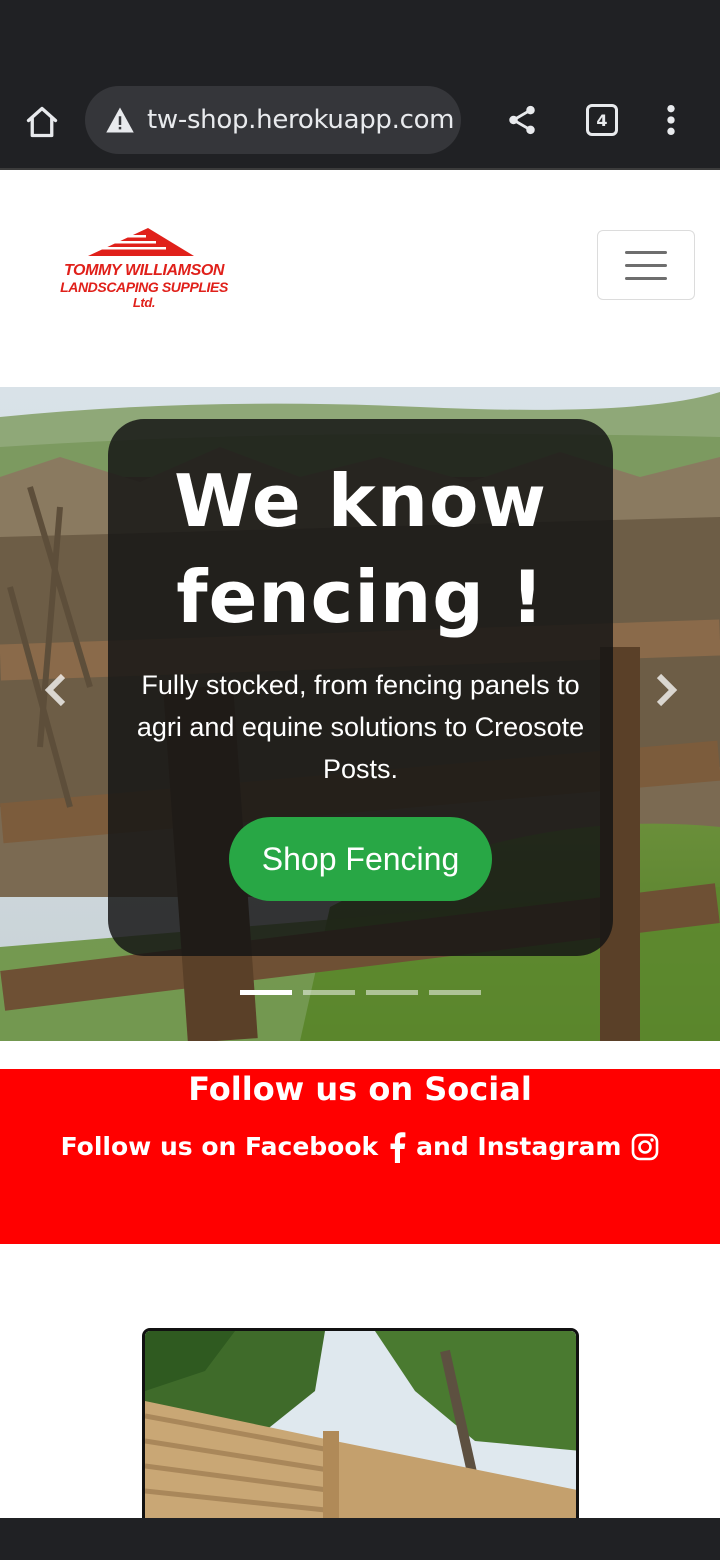 Image resolution: width=720 pixels, height=1560 pixels. I want to click on facebook-icon, so click(397, 1147).